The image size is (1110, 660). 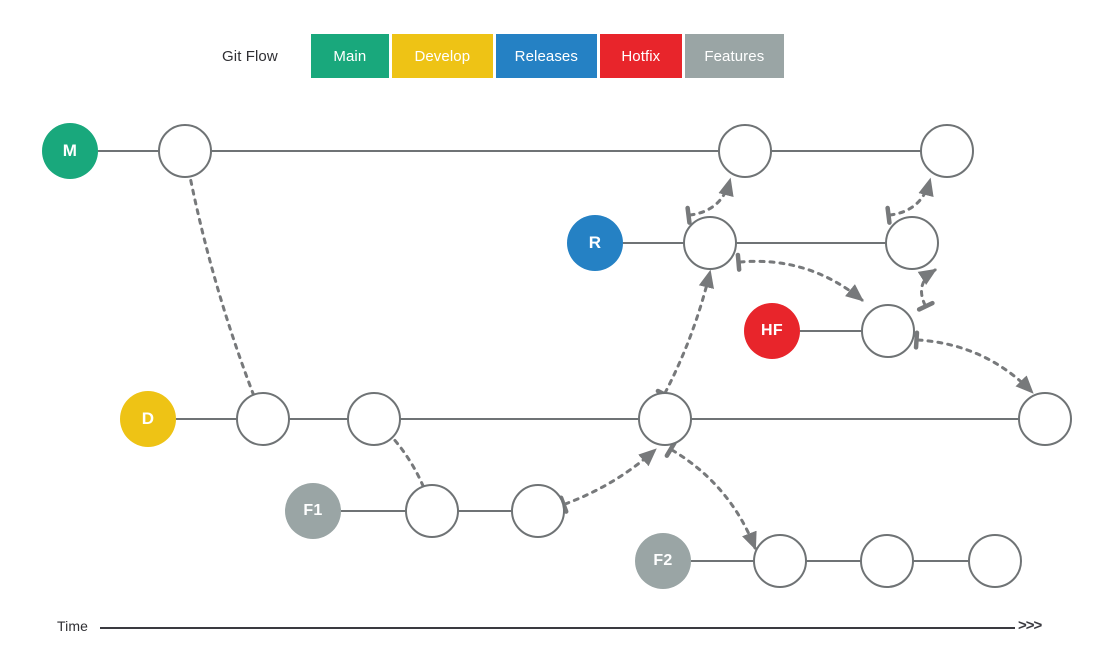 What do you see at coordinates (607, 481) in the screenshot?
I see `merge-arrow-feature1-to-develop` at bounding box center [607, 481].